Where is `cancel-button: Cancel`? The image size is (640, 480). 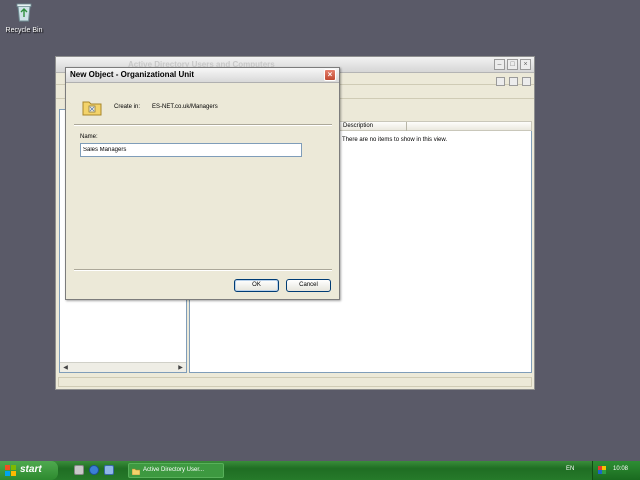
cancel-button: Cancel is located at coordinates (308, 285).